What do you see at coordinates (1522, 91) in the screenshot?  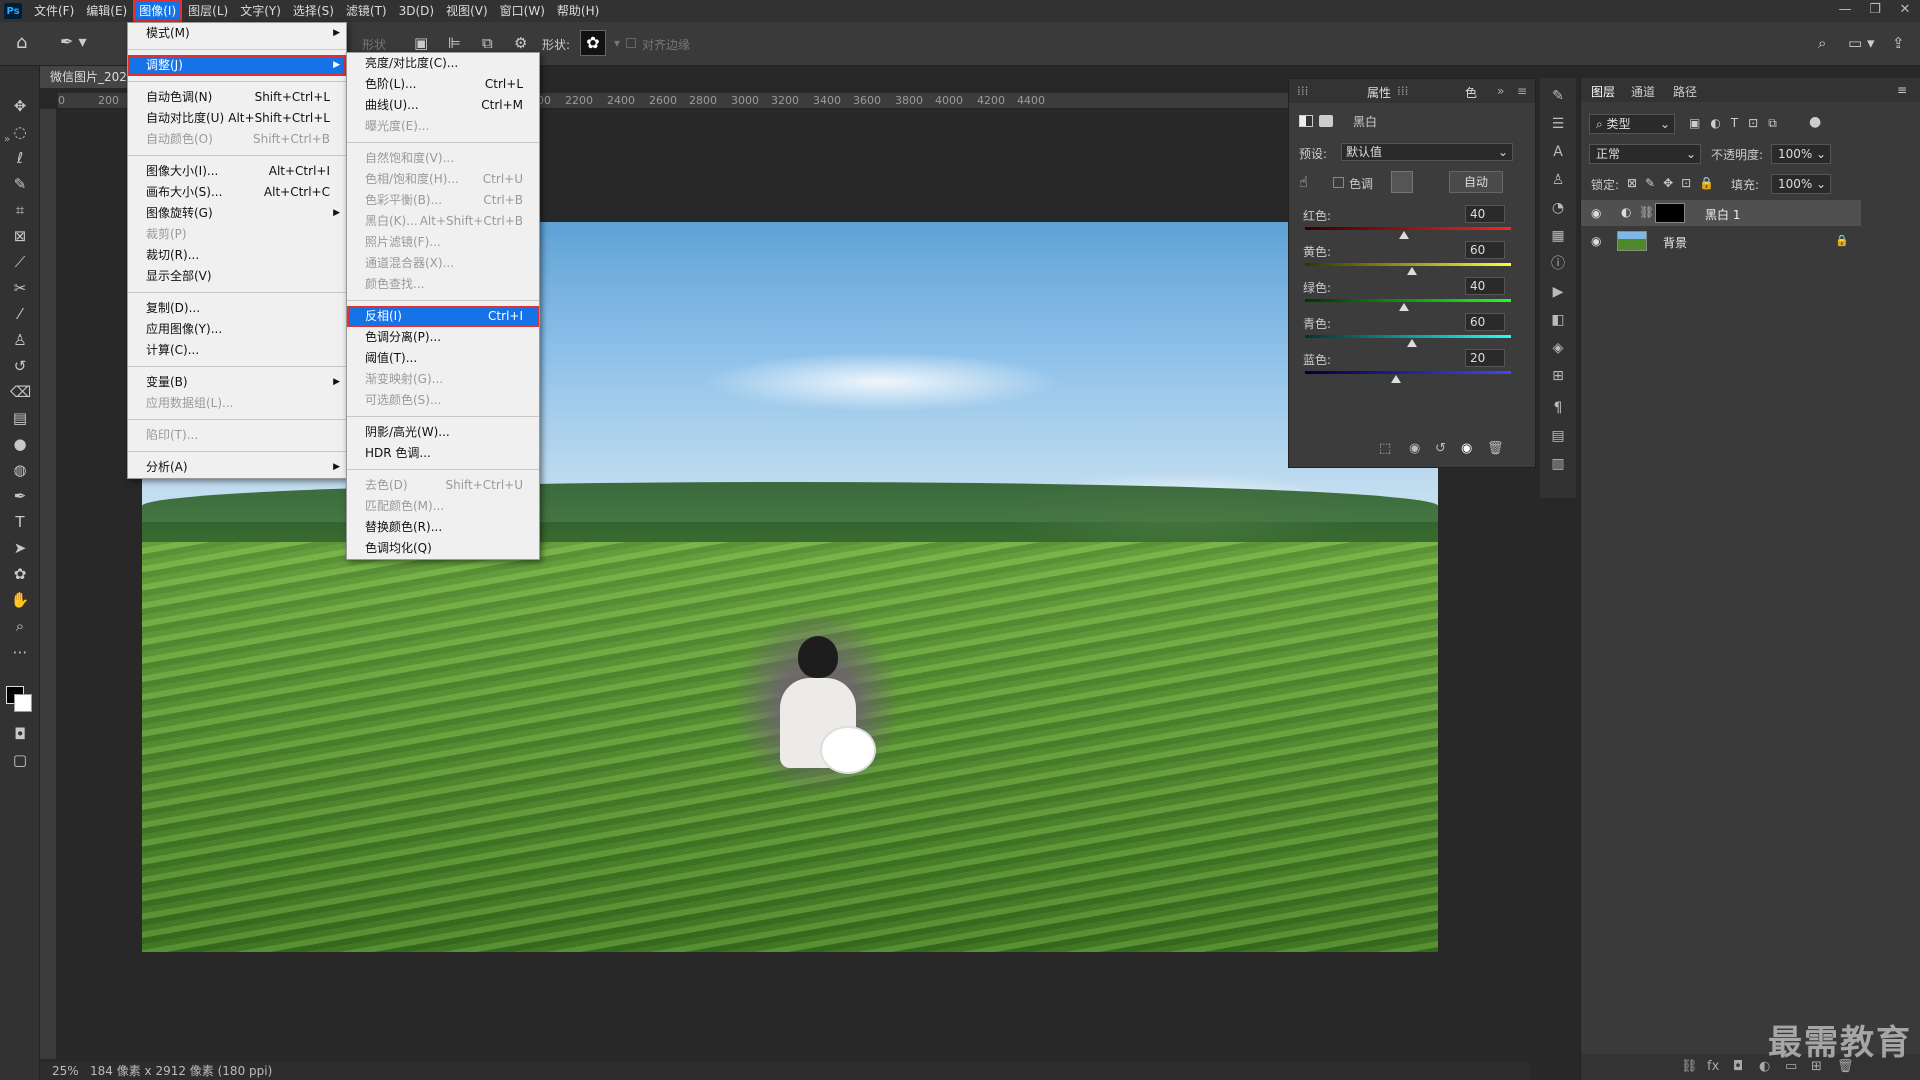 I see `panel-menu-icon: ≡` at bounding box center [1522, 91].